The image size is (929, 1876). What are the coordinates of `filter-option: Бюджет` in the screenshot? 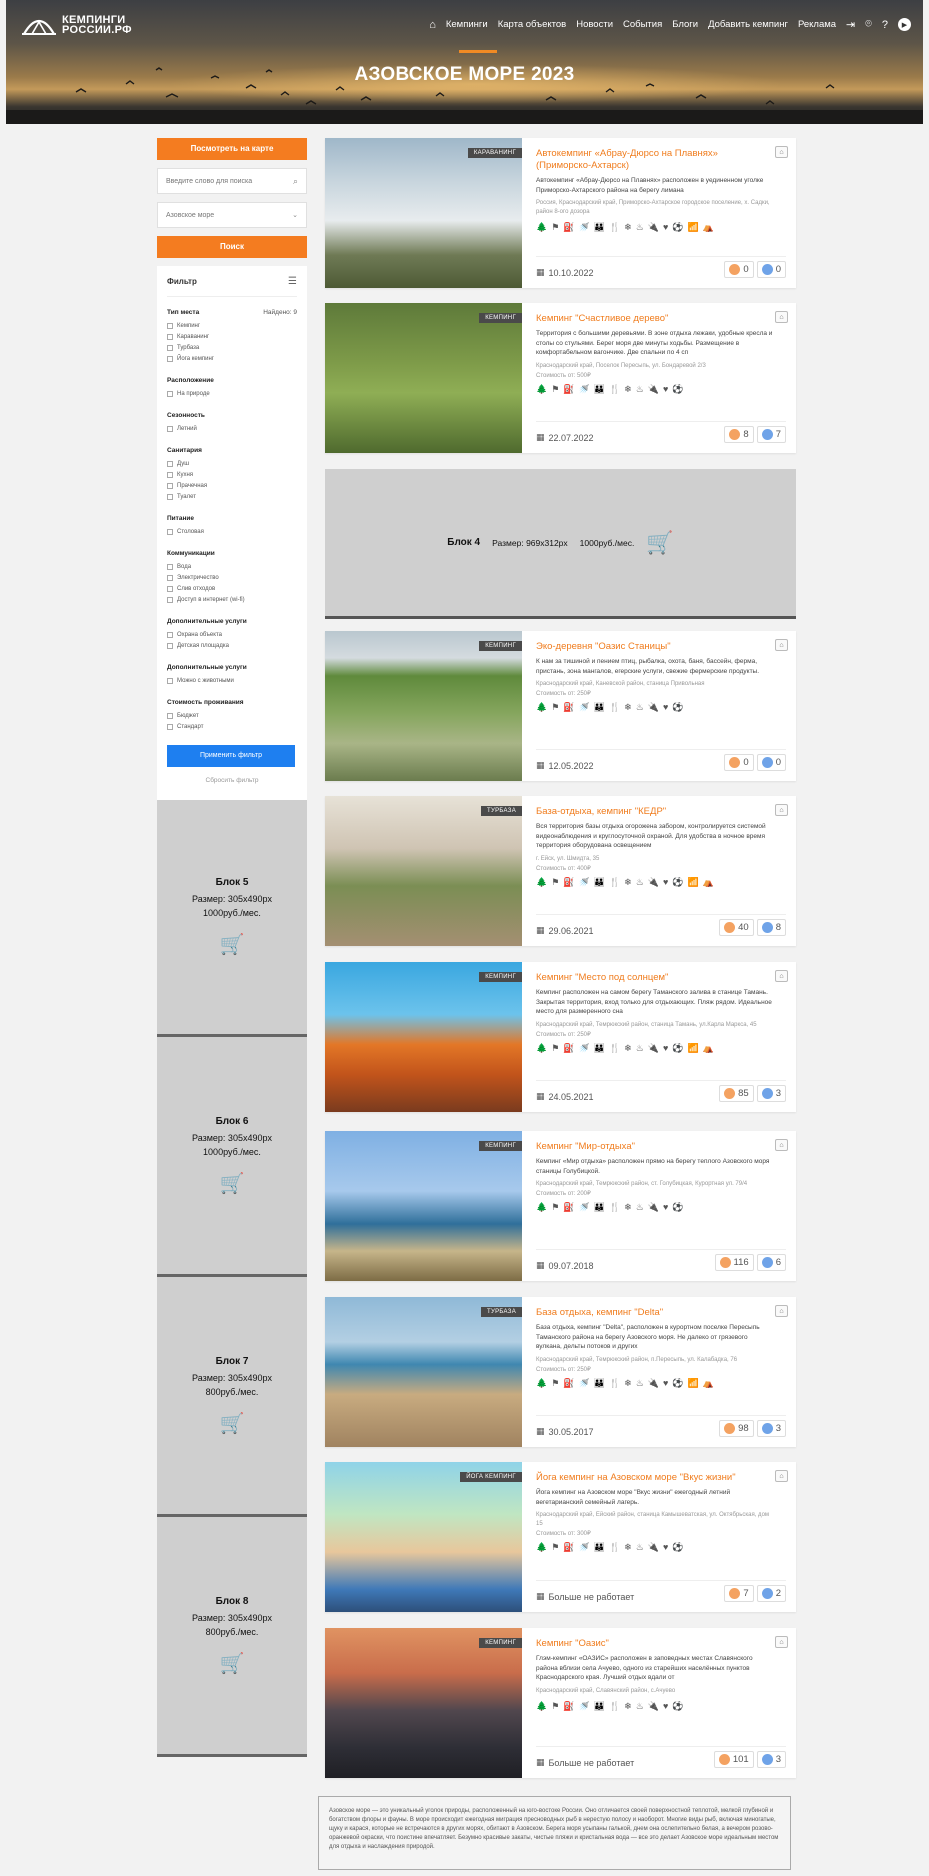 It's located at (232, 715).